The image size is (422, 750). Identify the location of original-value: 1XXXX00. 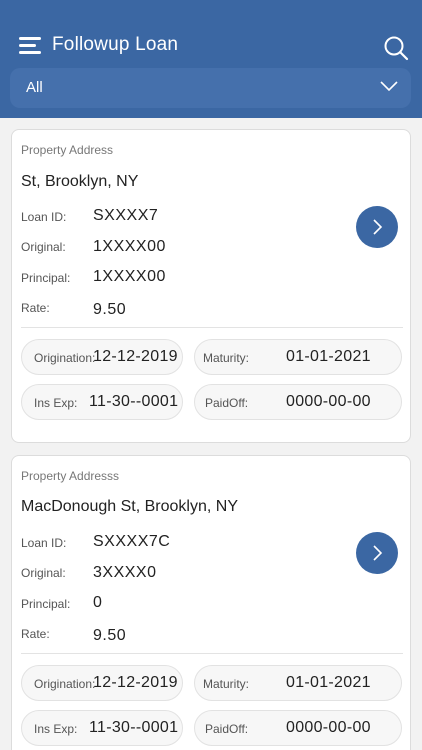
(129, 246).